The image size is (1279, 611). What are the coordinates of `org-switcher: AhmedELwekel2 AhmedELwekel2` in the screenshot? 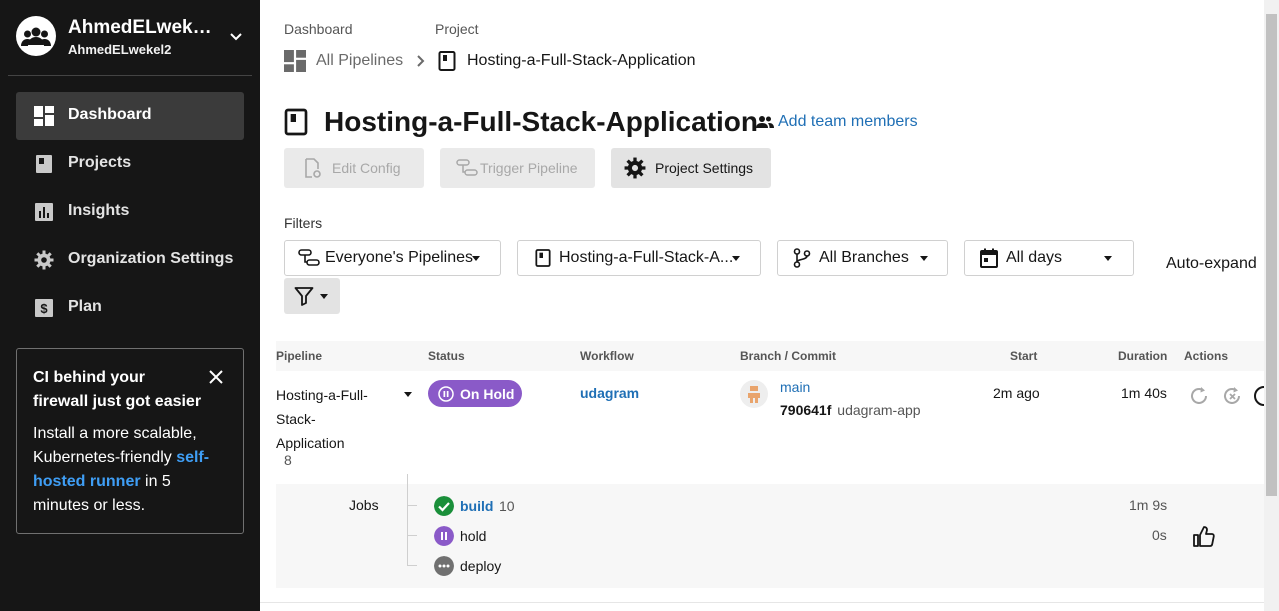 It's located at (130, 38).